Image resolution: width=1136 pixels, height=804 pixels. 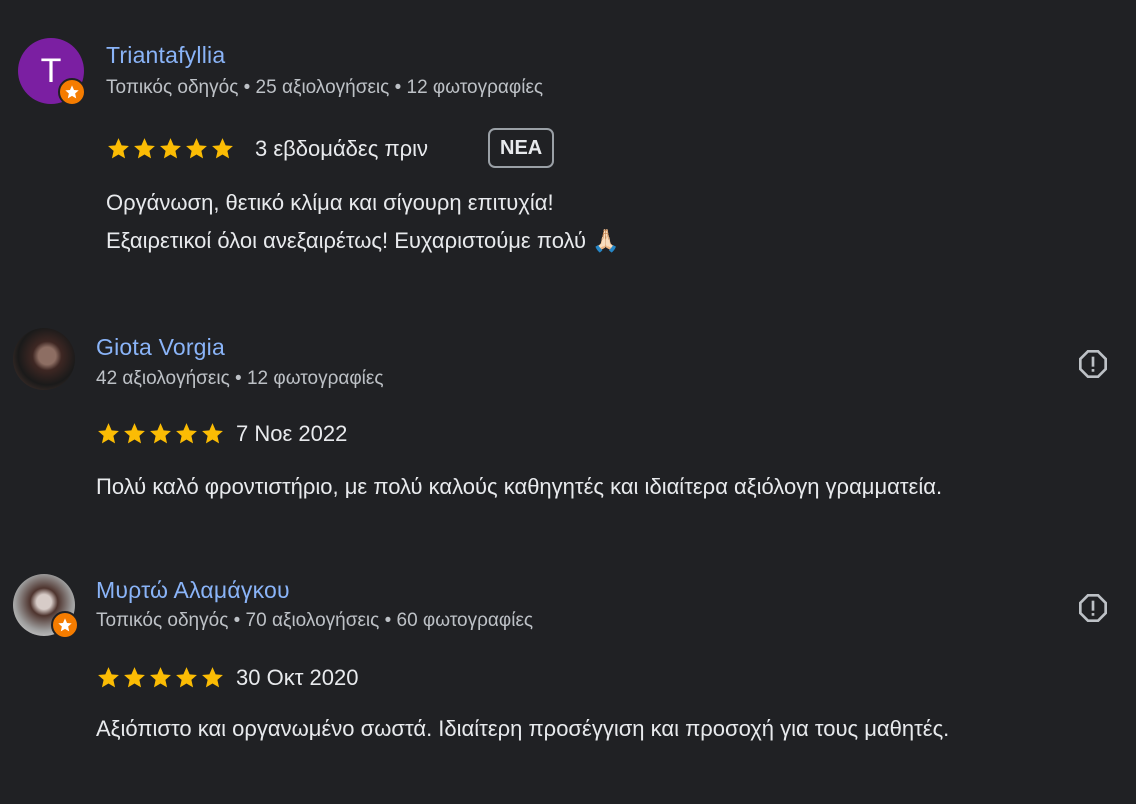 What do you see at coordinates (342, 148) in the screenshot?
I see `review-date: 3 εβδομάδες πριν` at bounding box center [342, 148].